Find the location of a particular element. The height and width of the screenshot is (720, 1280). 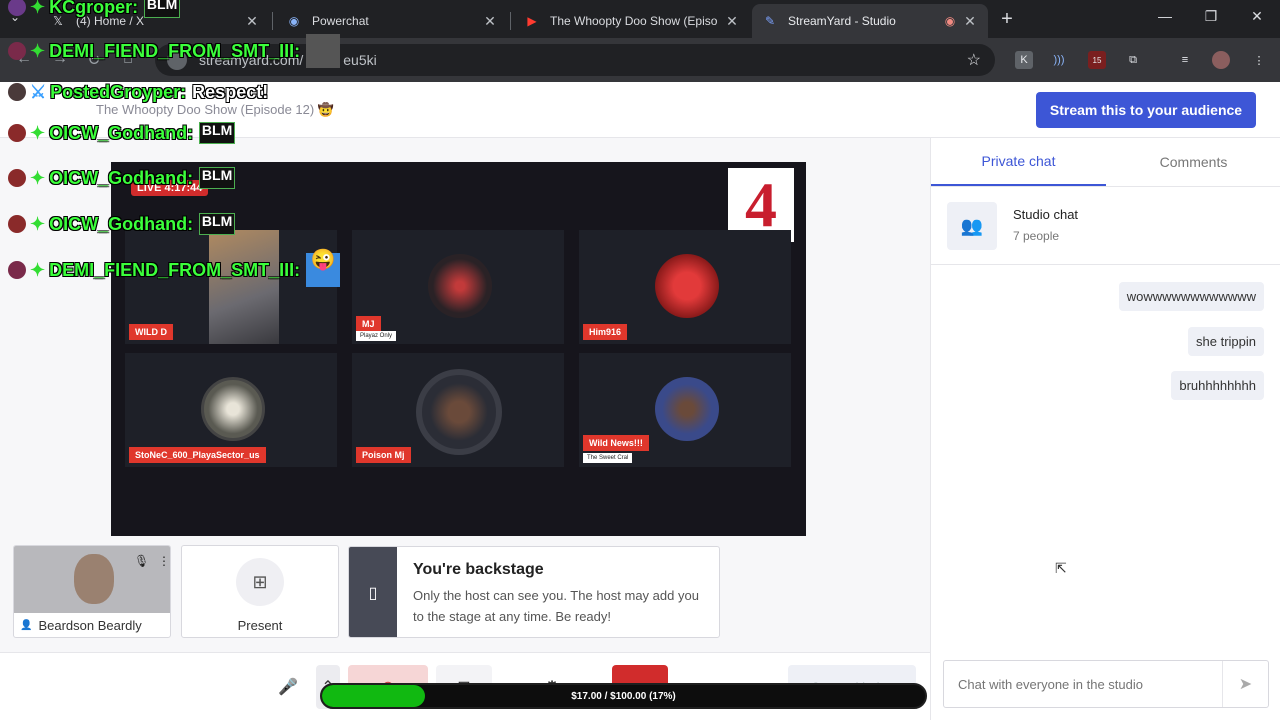

badge-extension-icon: 15 is located at coordinates (1097, 60).